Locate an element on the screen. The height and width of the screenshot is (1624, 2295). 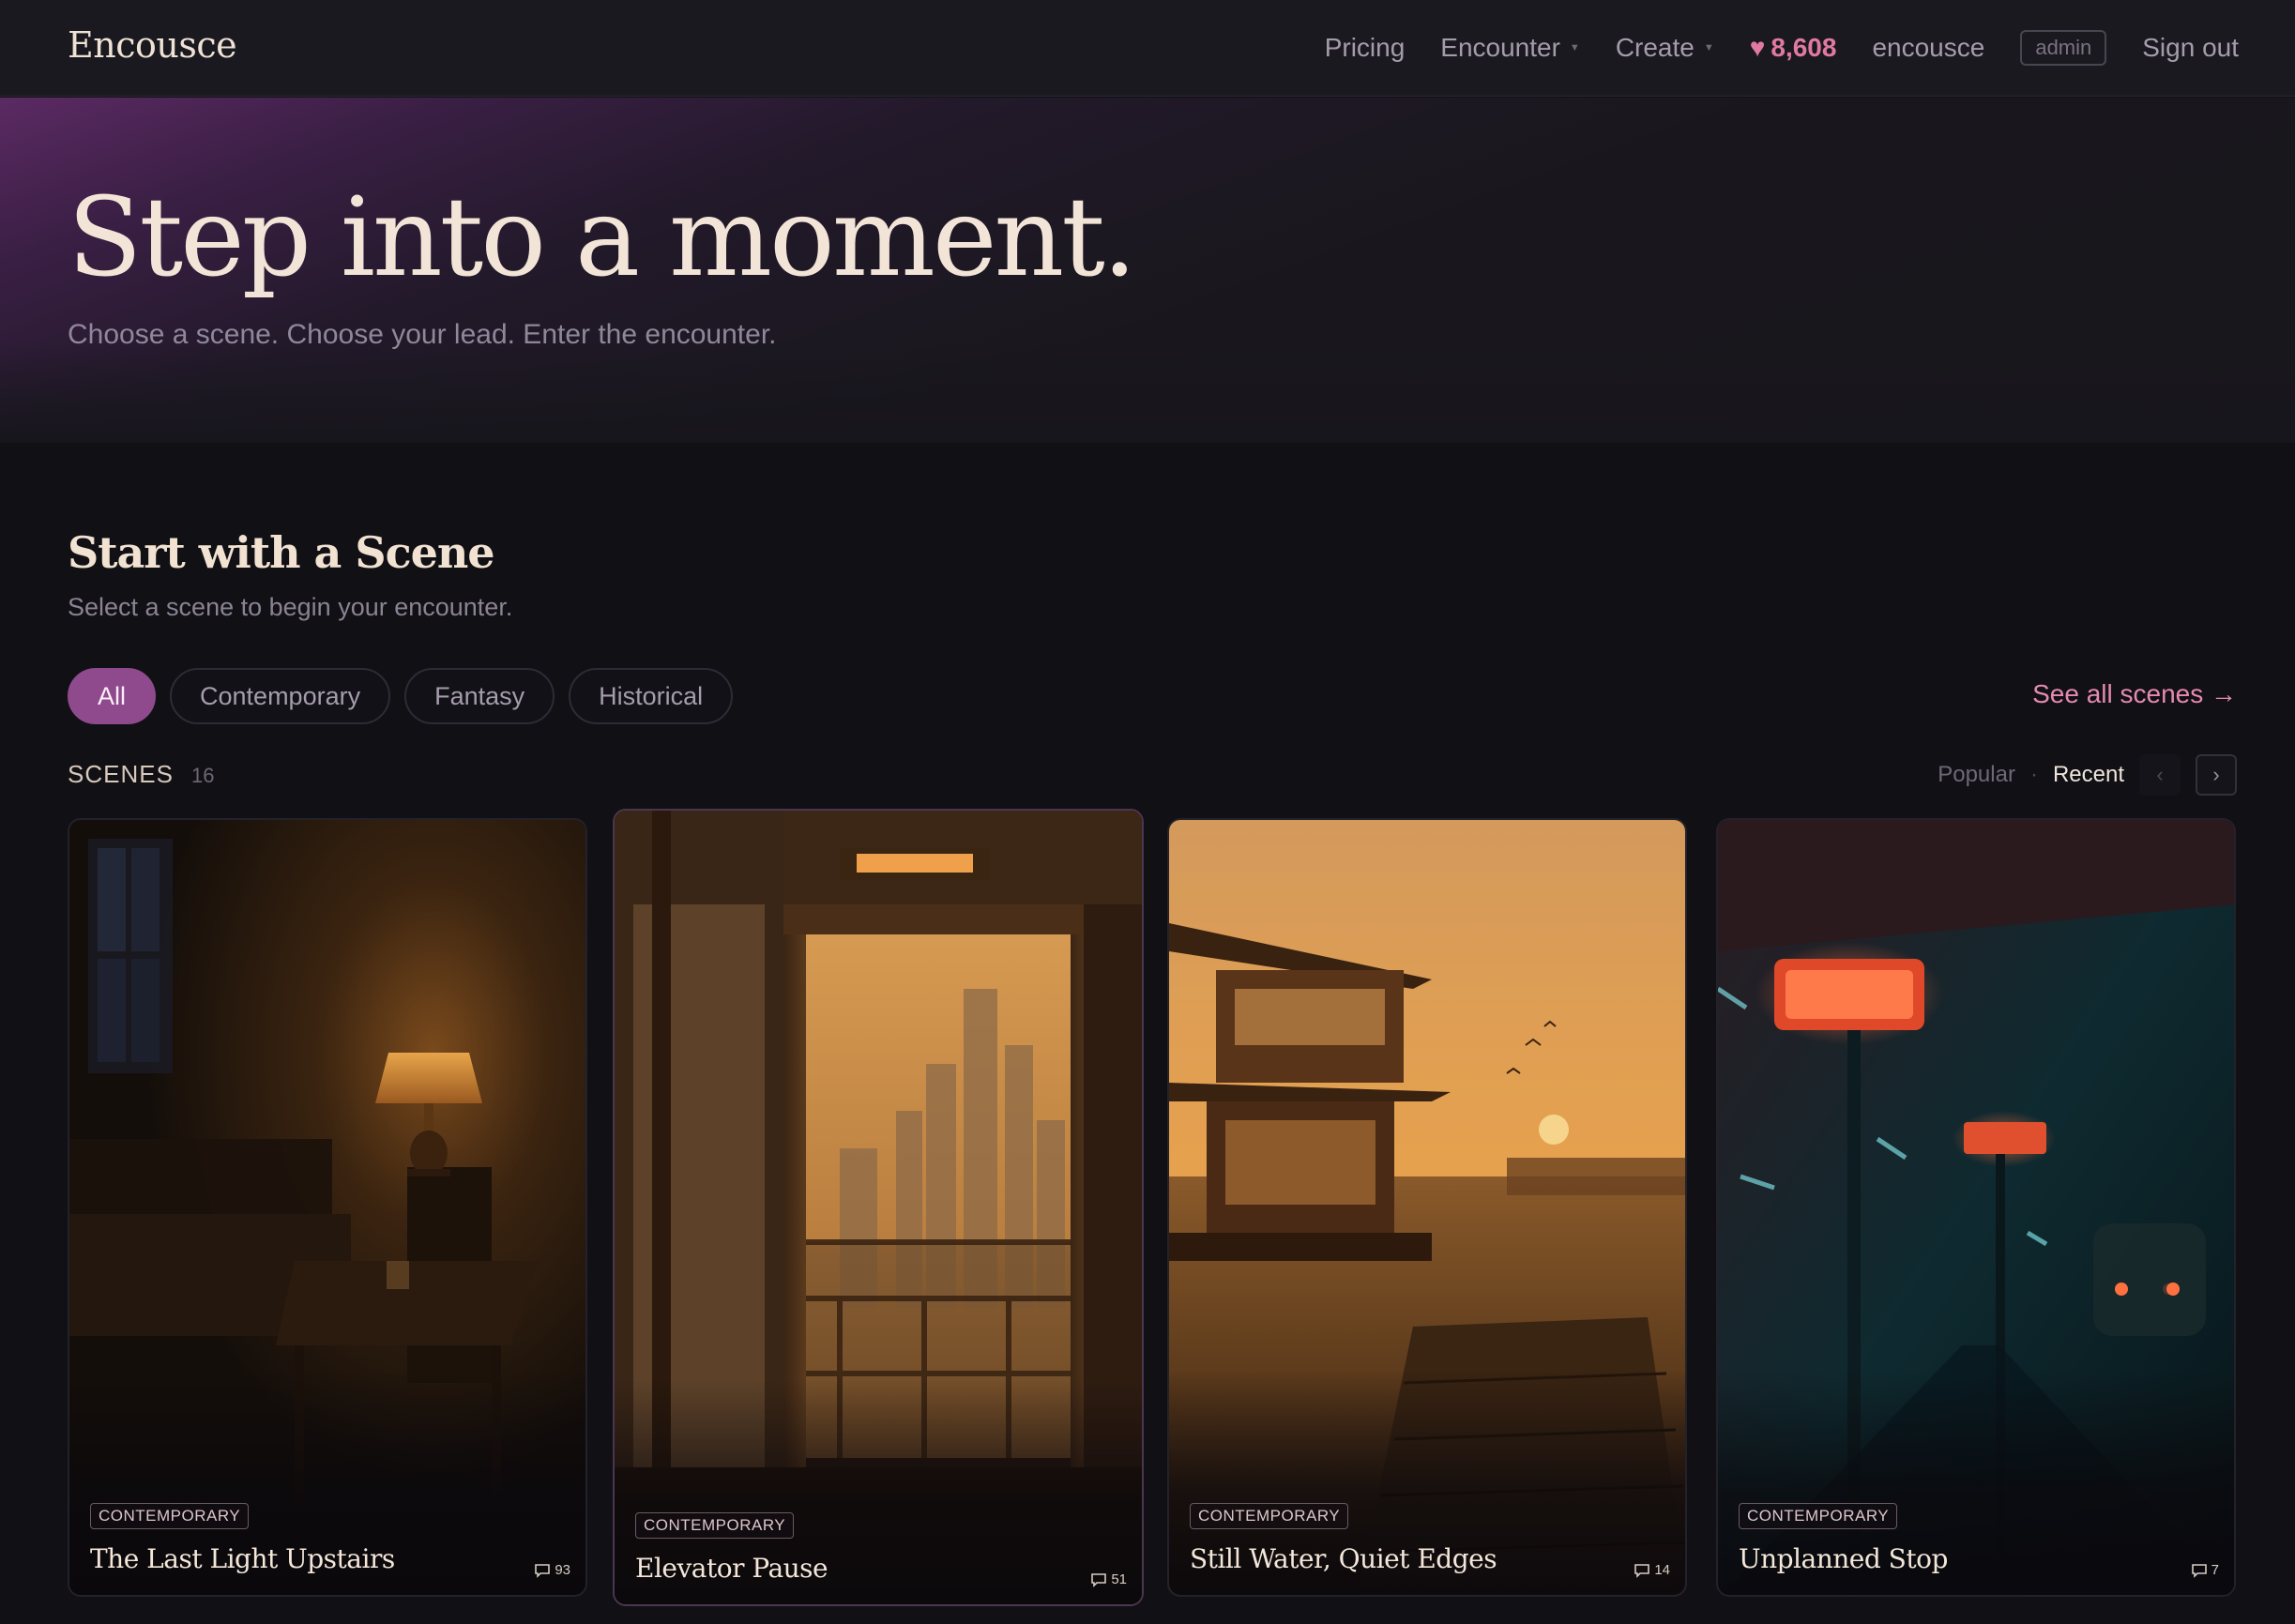
scene-card: CONTEMPORARY Elevator Pause 51 is located at coordinates (879, 1208).